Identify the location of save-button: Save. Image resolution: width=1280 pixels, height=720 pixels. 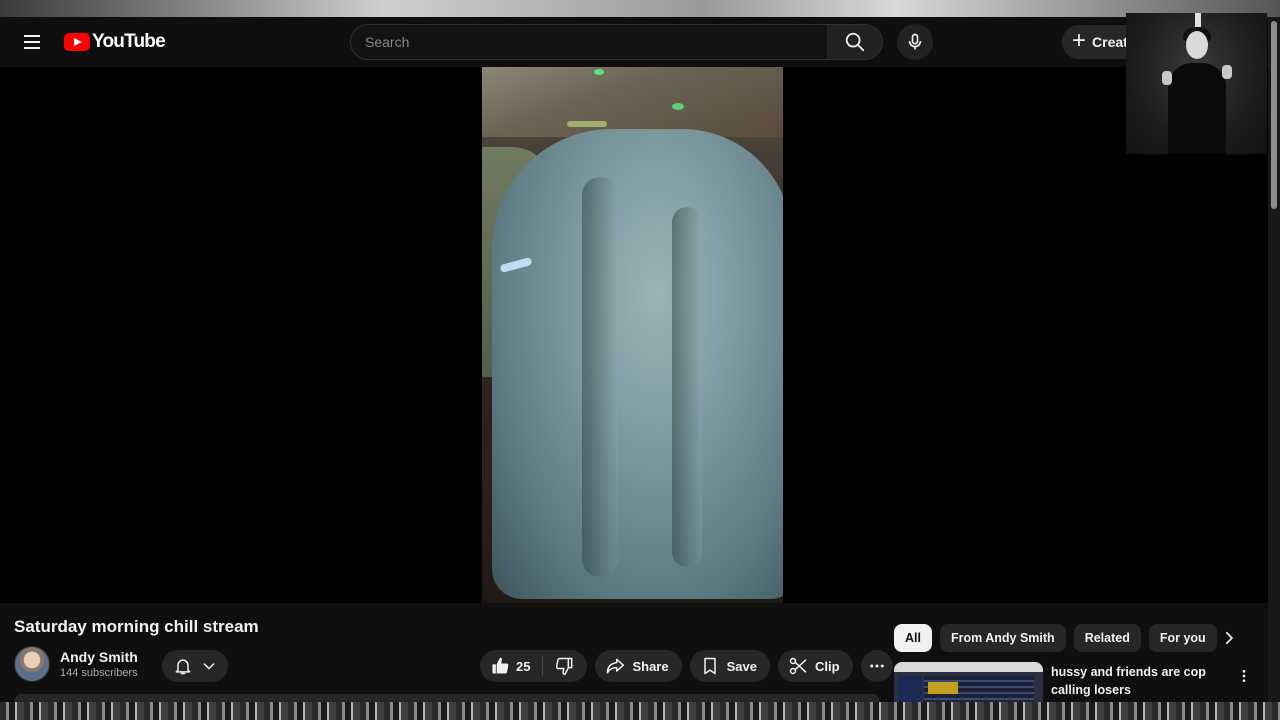
(729, 666).